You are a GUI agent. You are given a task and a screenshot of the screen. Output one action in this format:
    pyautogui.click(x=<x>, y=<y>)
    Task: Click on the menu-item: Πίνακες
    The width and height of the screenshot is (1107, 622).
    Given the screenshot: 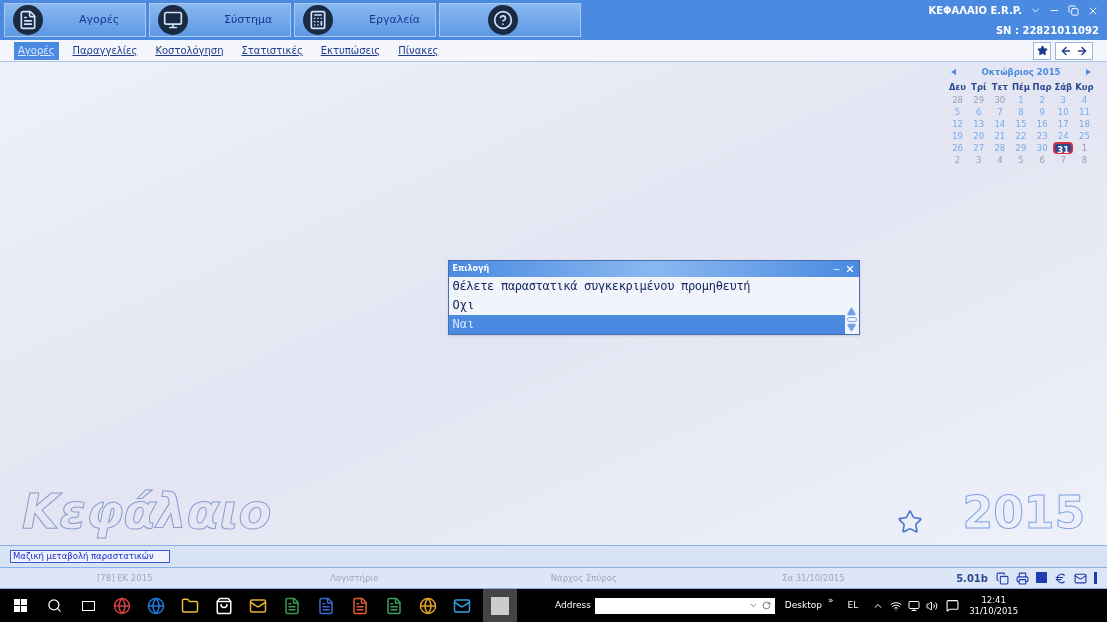 What is the action you would take?
    pyautogui.click(x=418, y=50)
    